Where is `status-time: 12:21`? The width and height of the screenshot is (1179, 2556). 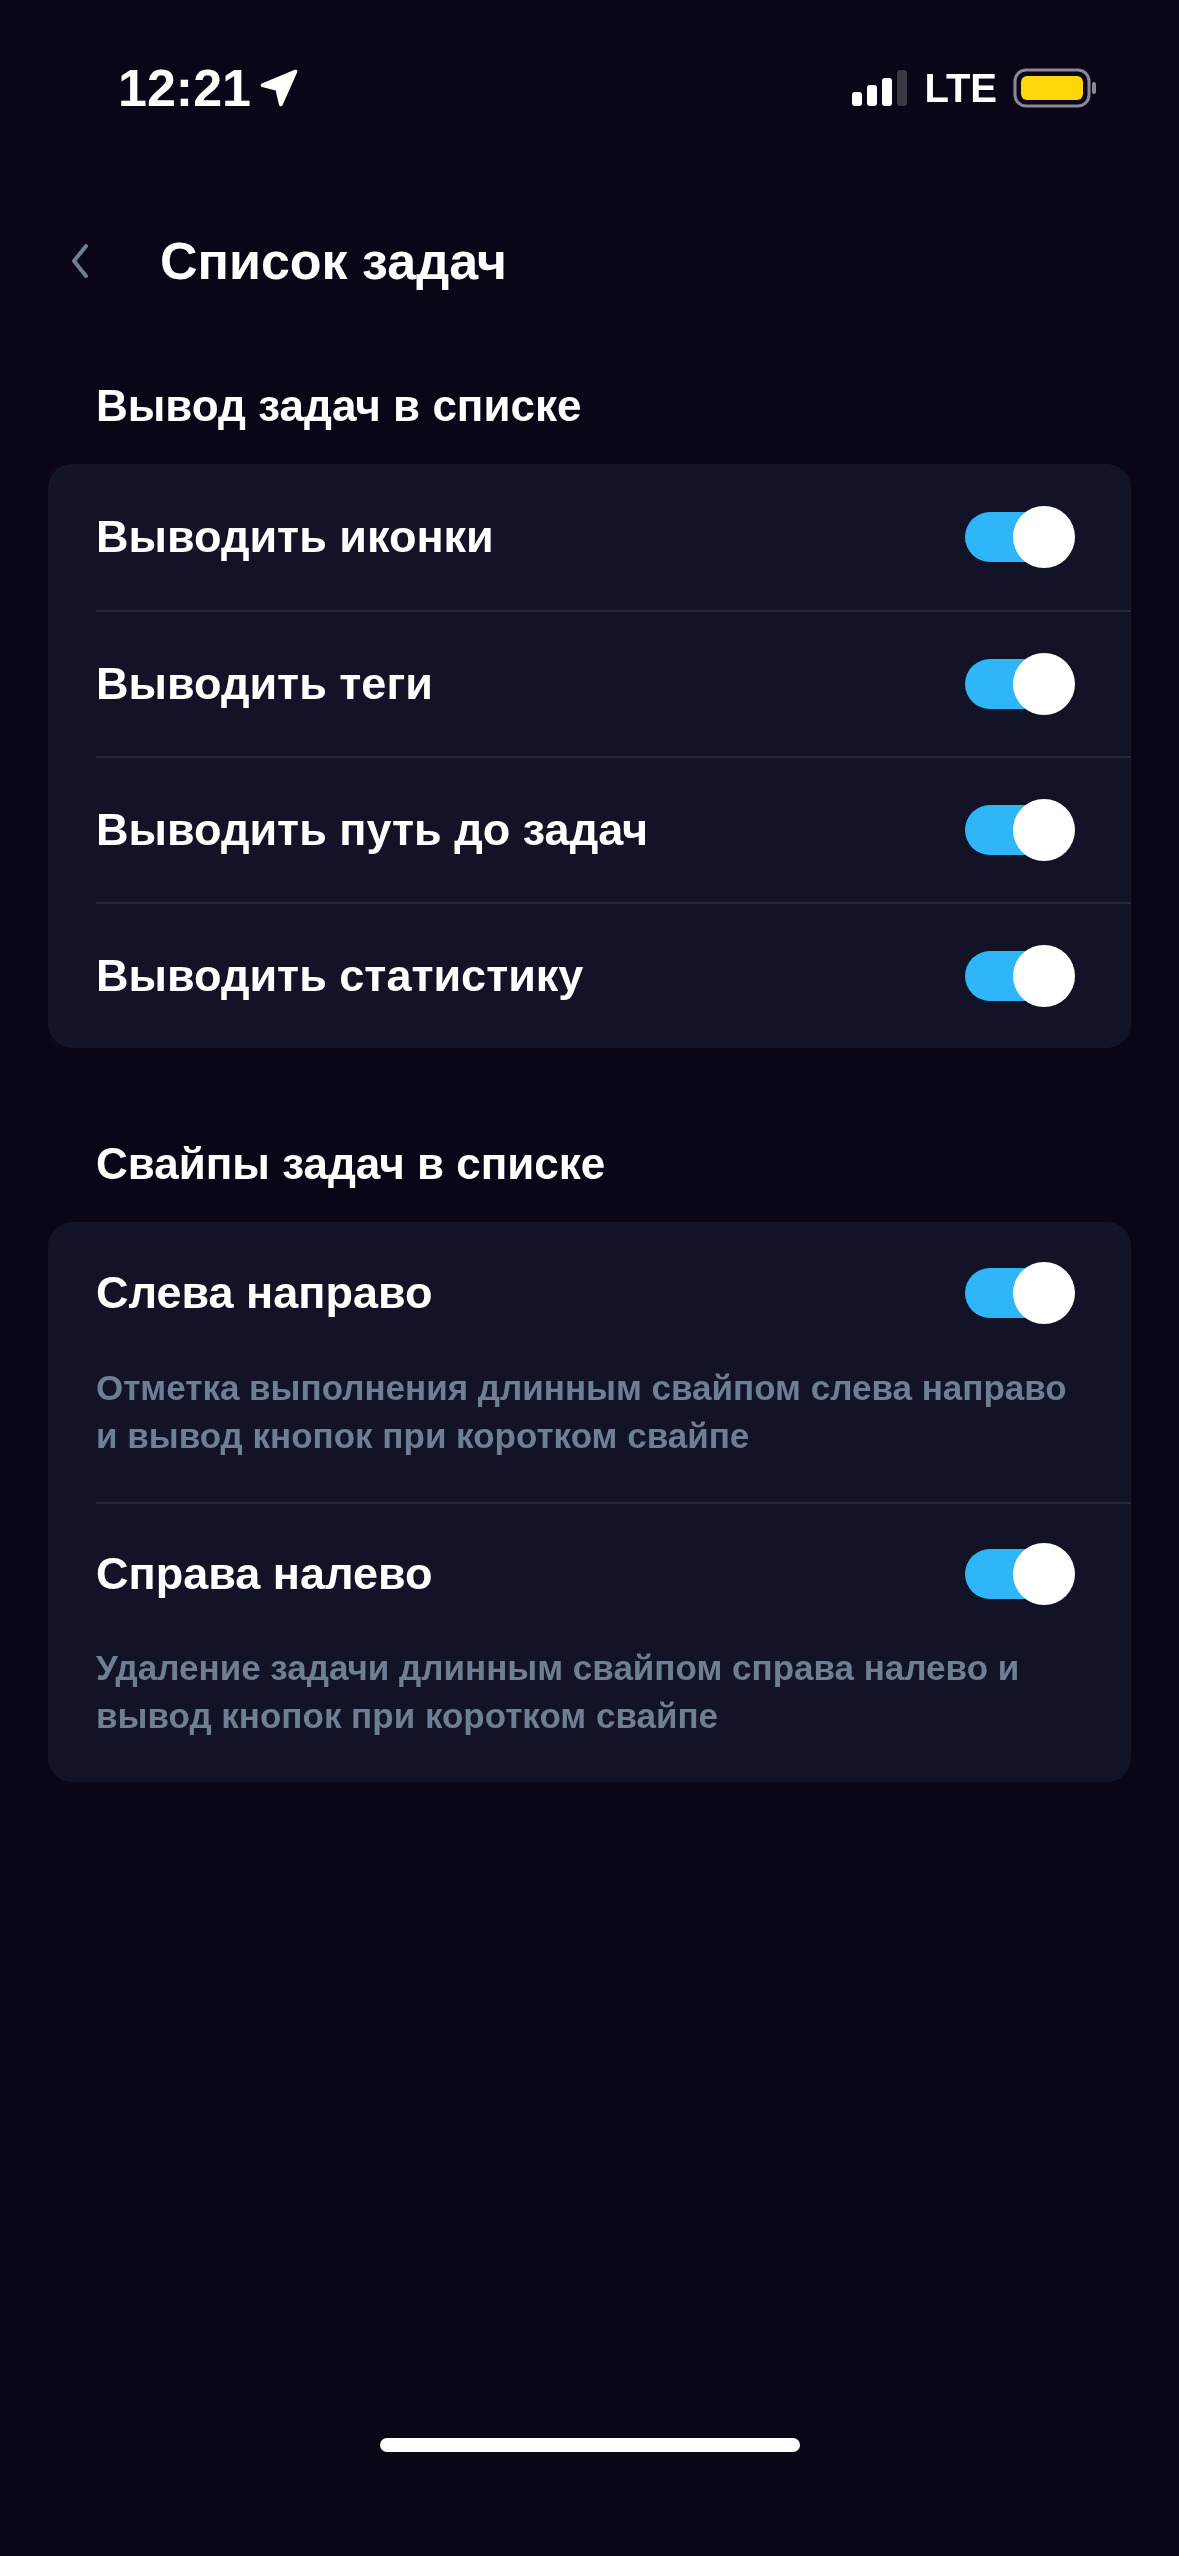
status-time: 12:21 is located at coordinates (184, 88).